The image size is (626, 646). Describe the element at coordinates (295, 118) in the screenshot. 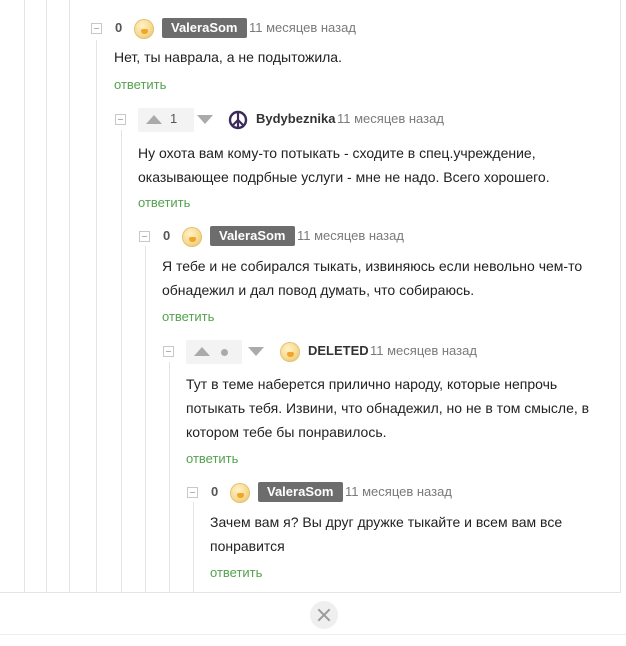

I see `username: Bydybeznika` at that location.